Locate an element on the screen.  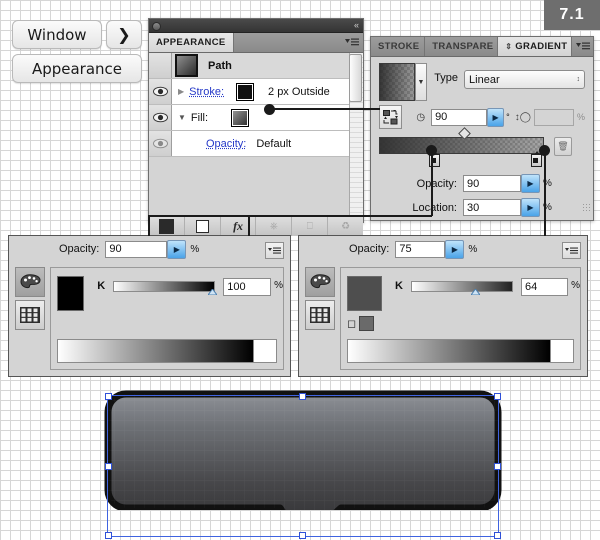
color-palette-glyph is located at coordinates (30, 281).